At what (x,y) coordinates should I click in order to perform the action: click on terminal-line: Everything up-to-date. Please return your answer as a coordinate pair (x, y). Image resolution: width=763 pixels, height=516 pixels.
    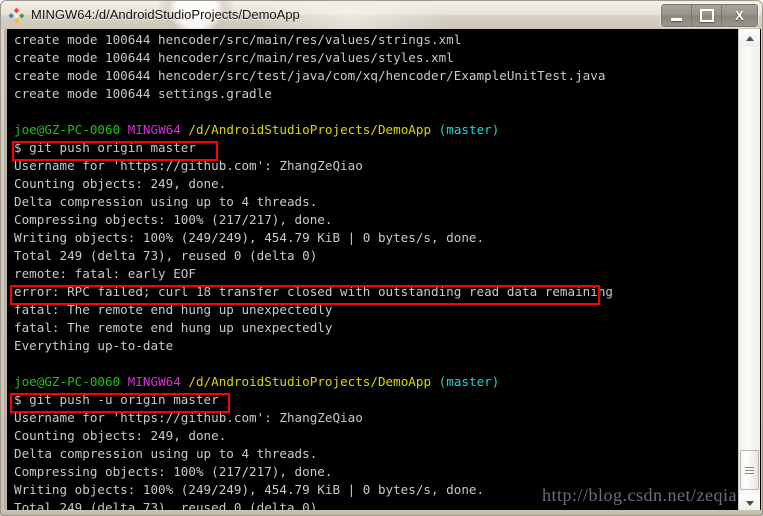
    Looking at the image, I should click on (94, 345).